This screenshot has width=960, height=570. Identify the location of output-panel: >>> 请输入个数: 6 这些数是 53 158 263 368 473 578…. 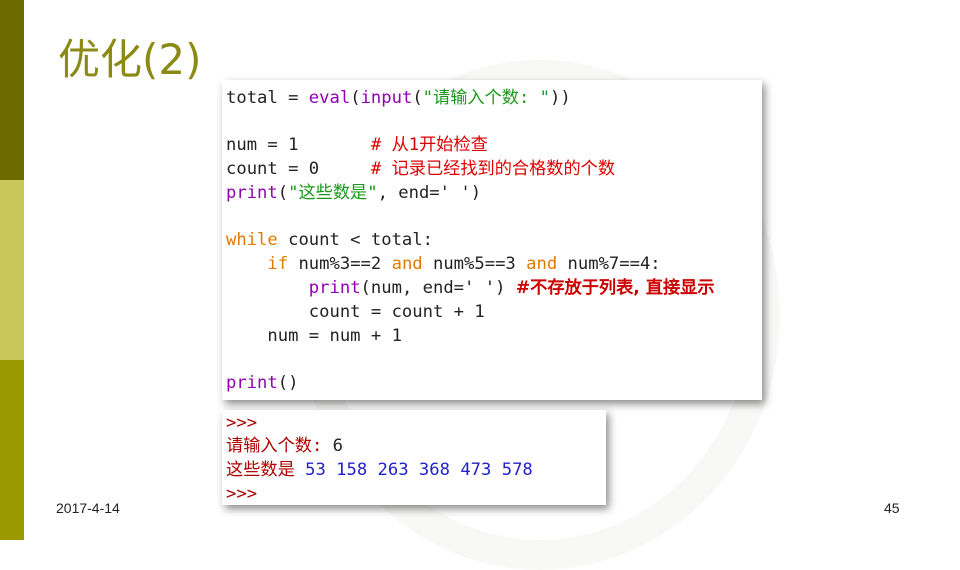
(414, 457).